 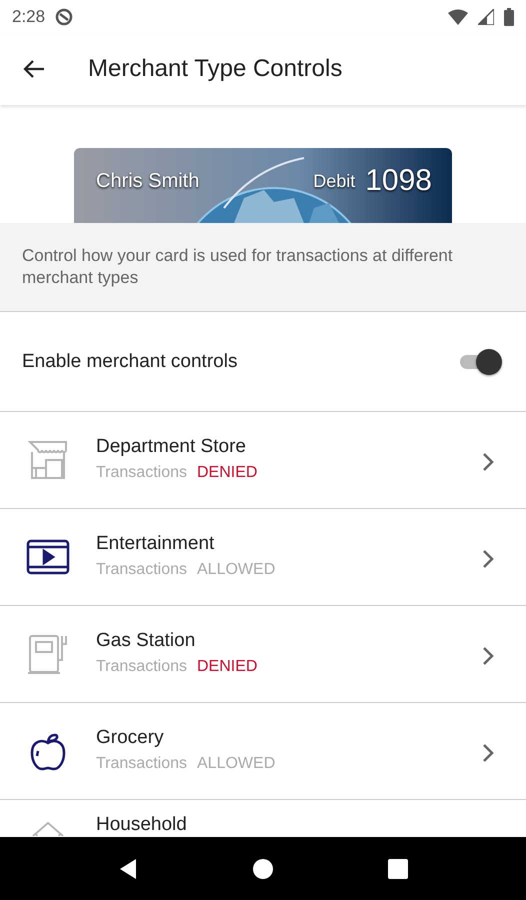 What do you see at coordinates (215, 69) in the screenshot?
I see `page-title: Merchant Type Controls` at bounding box center [215, 69].